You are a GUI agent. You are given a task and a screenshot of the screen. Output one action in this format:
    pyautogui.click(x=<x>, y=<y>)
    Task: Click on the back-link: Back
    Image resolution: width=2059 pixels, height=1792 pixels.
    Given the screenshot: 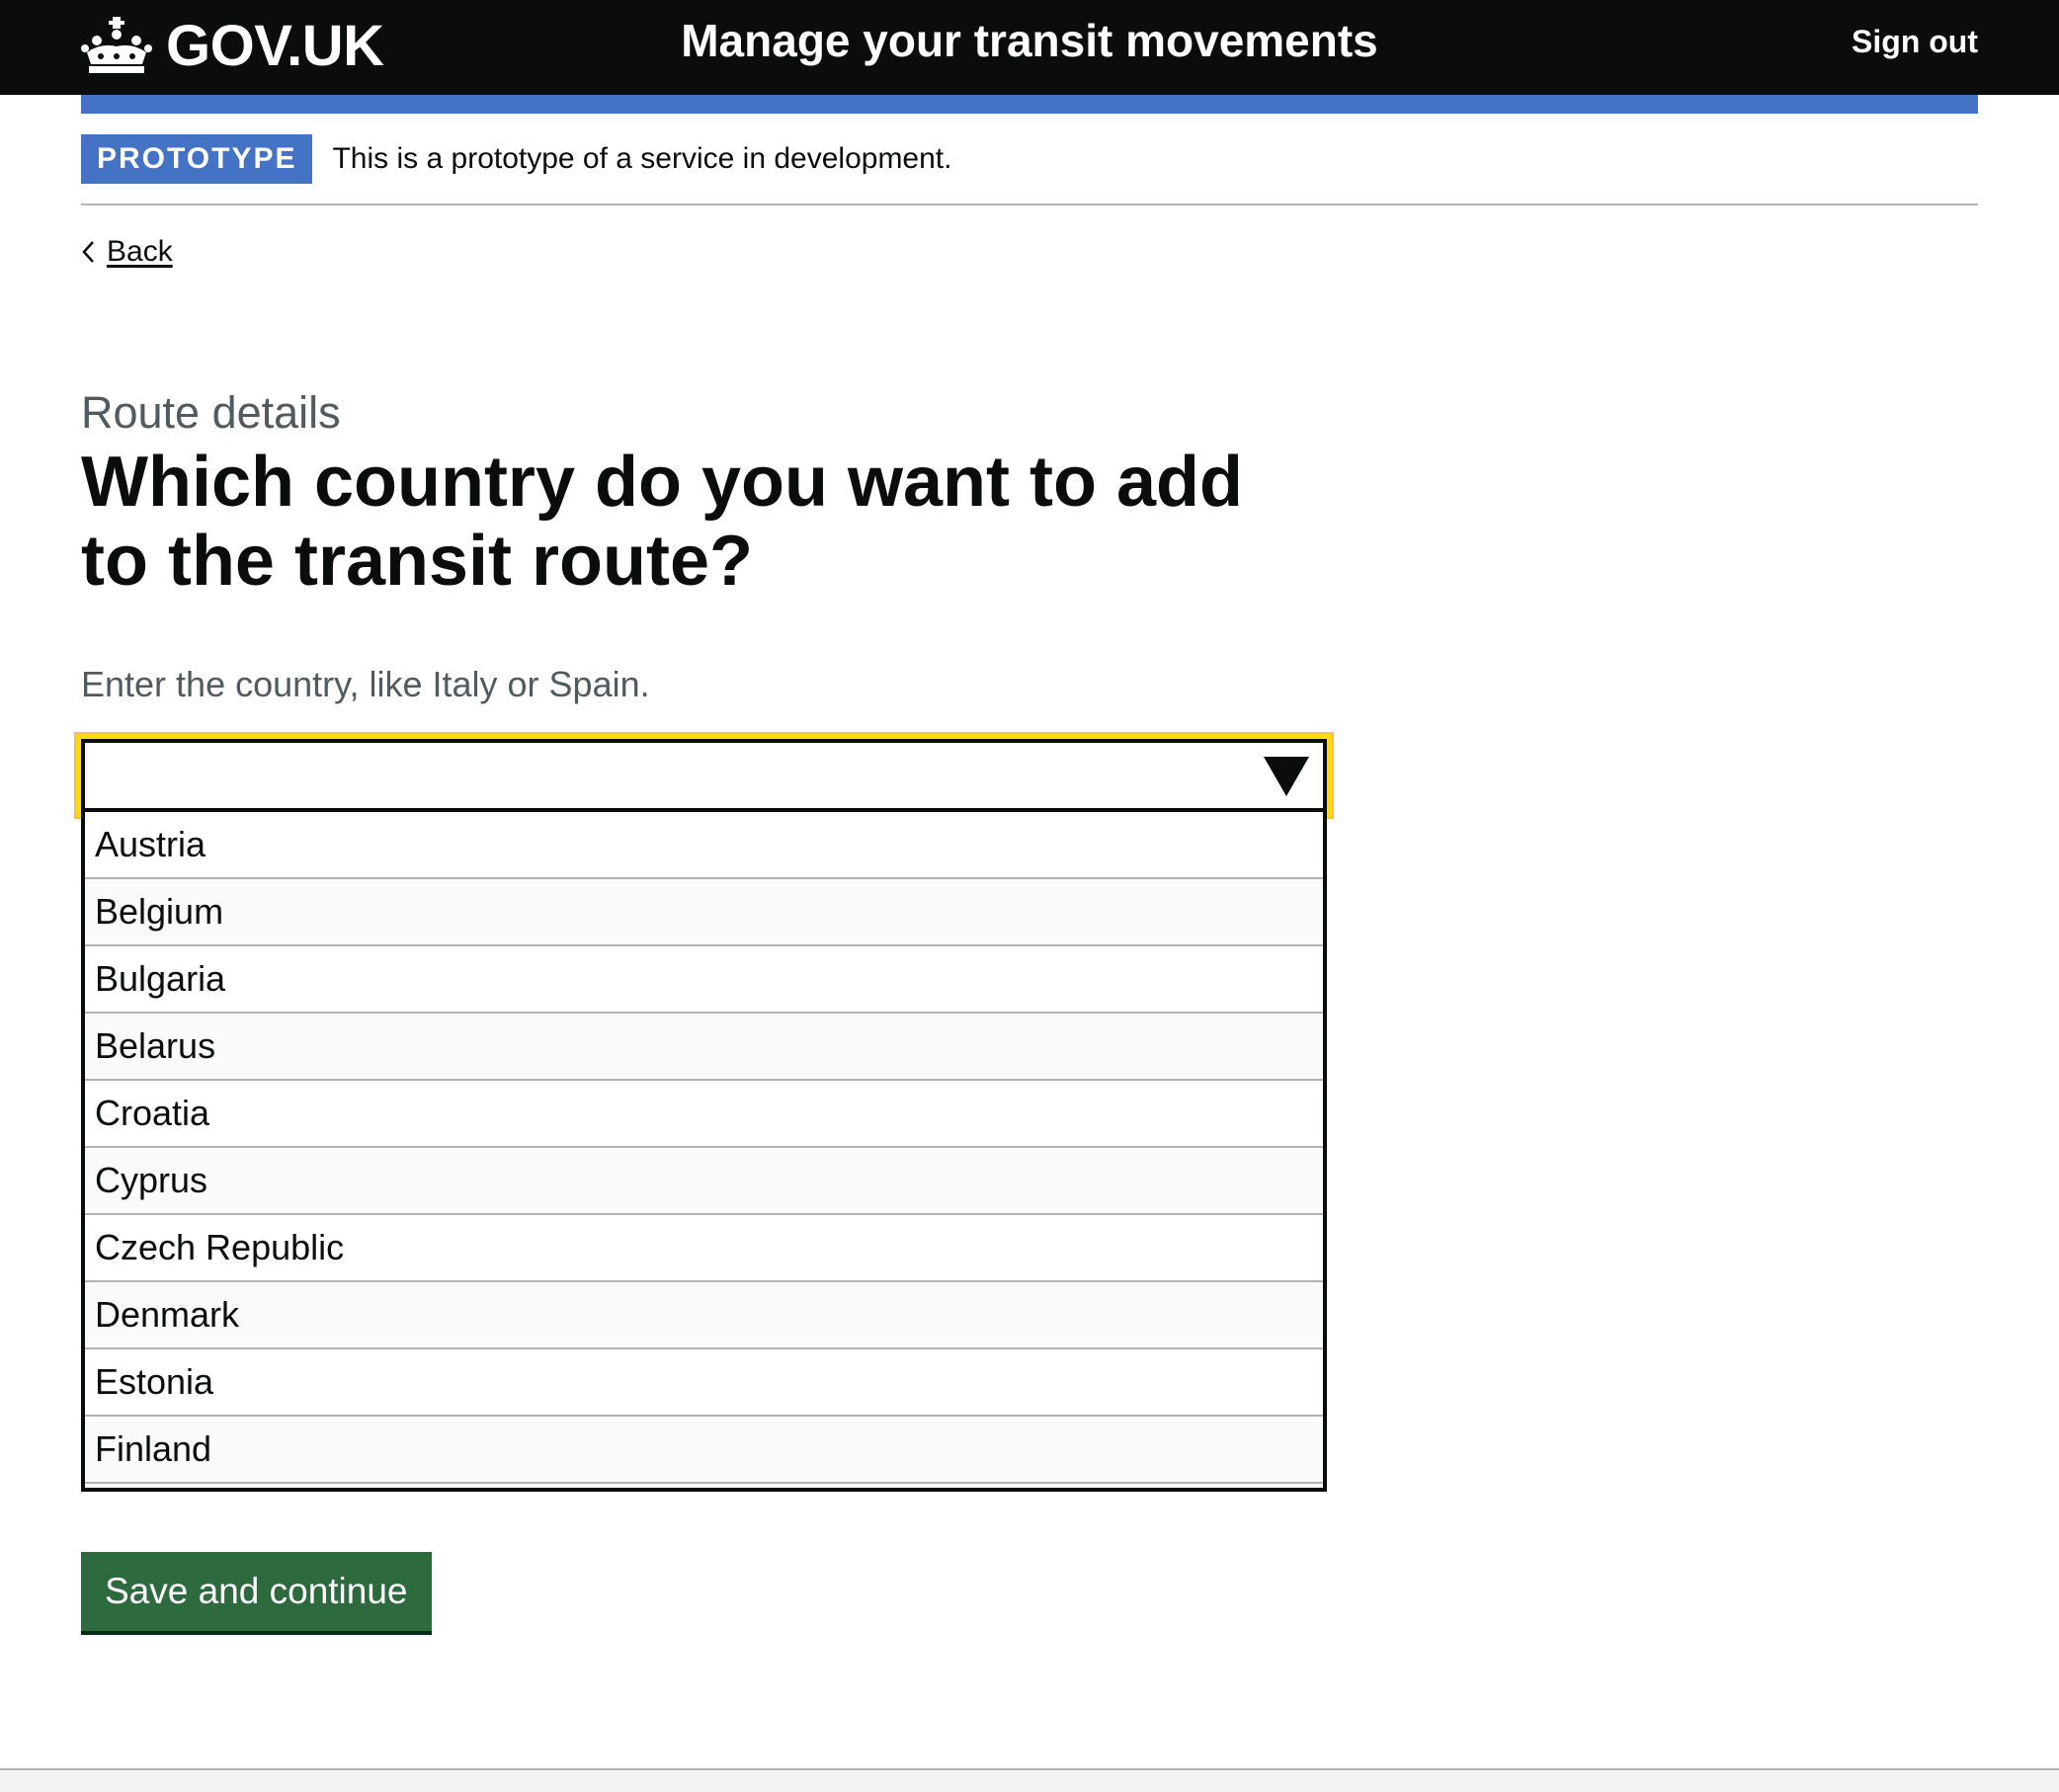 What is the action you would take?
    pyautogui.click(x=127, y=252)
    